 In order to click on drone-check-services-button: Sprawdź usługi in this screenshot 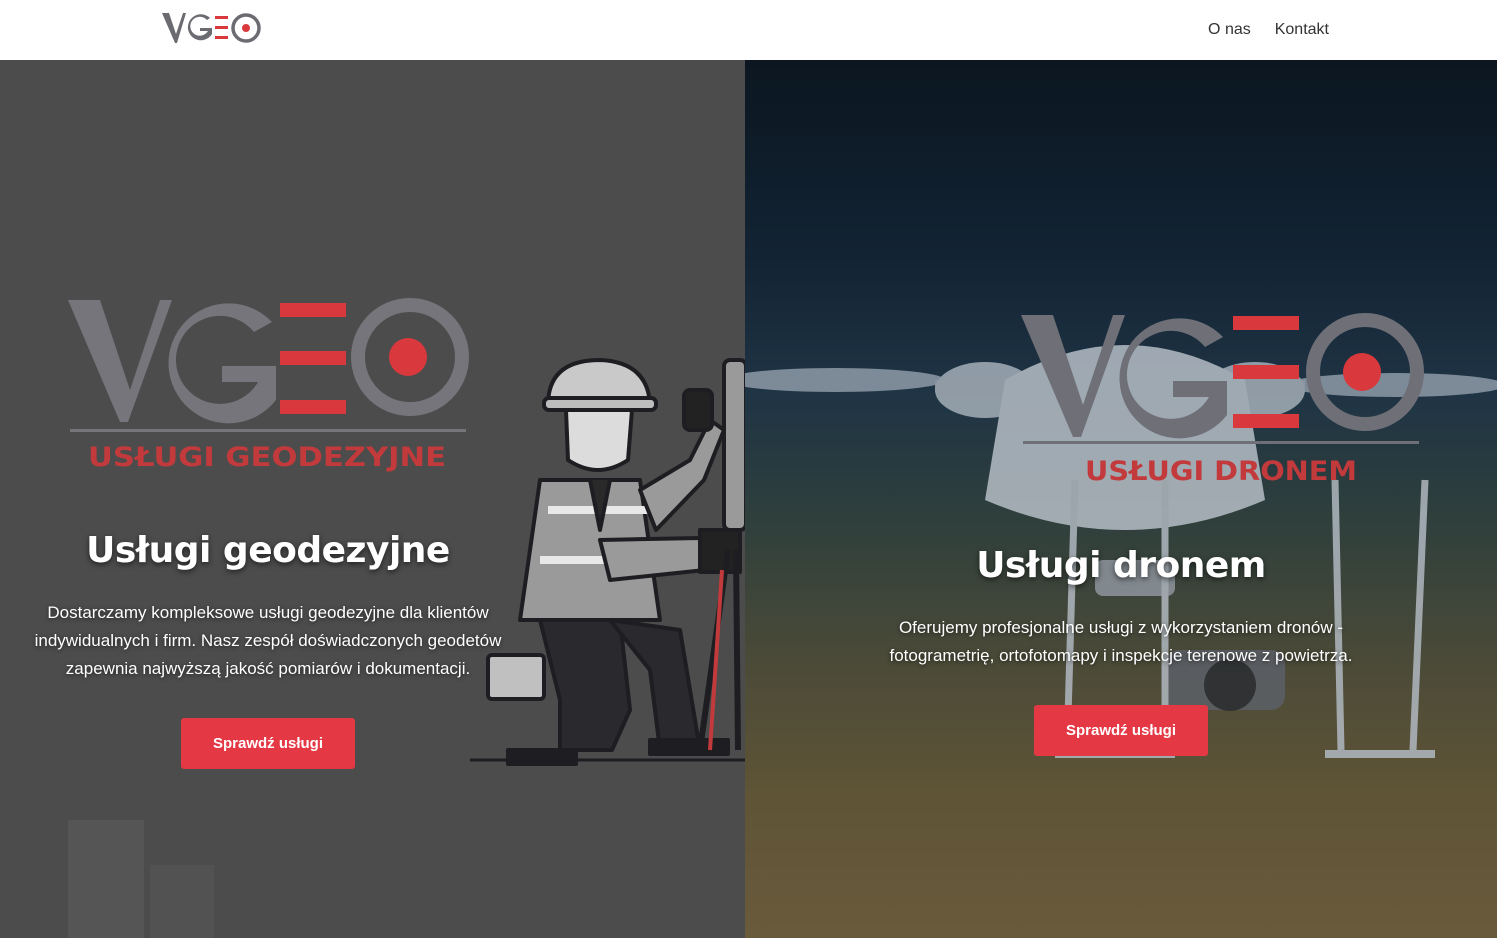, I will do `click(1120, 730)`.